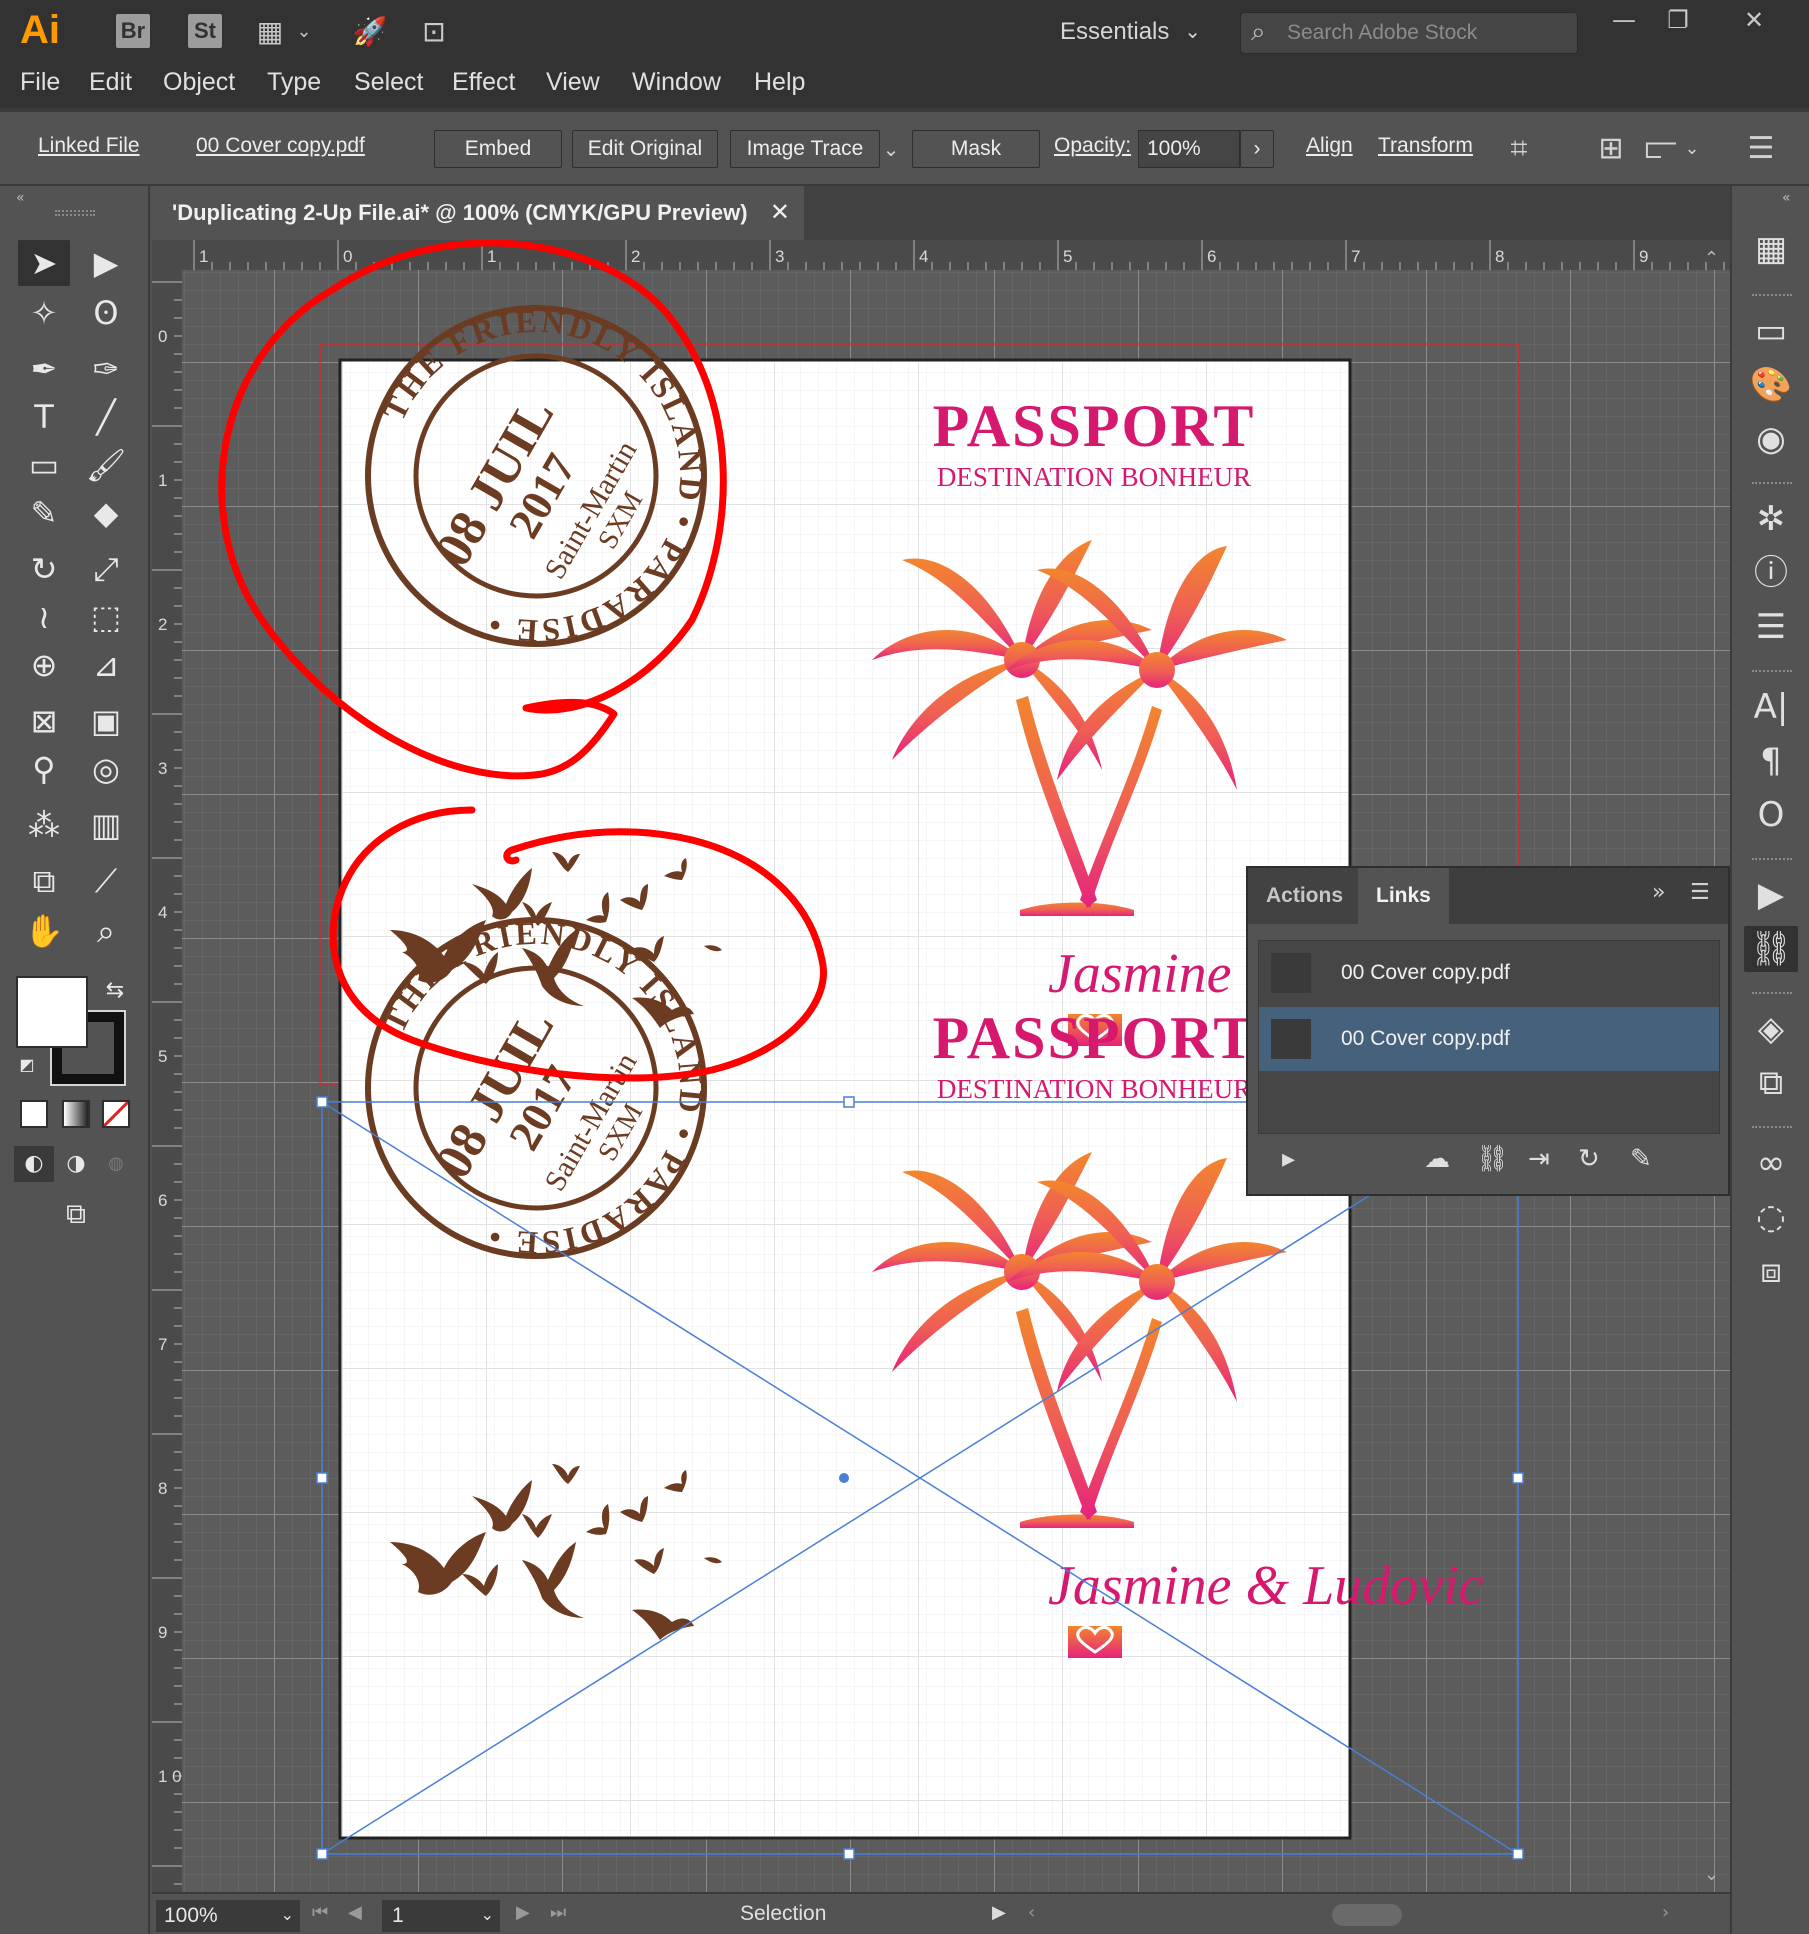  I want to click on gradient-mode-icon, so click(76, 1114).